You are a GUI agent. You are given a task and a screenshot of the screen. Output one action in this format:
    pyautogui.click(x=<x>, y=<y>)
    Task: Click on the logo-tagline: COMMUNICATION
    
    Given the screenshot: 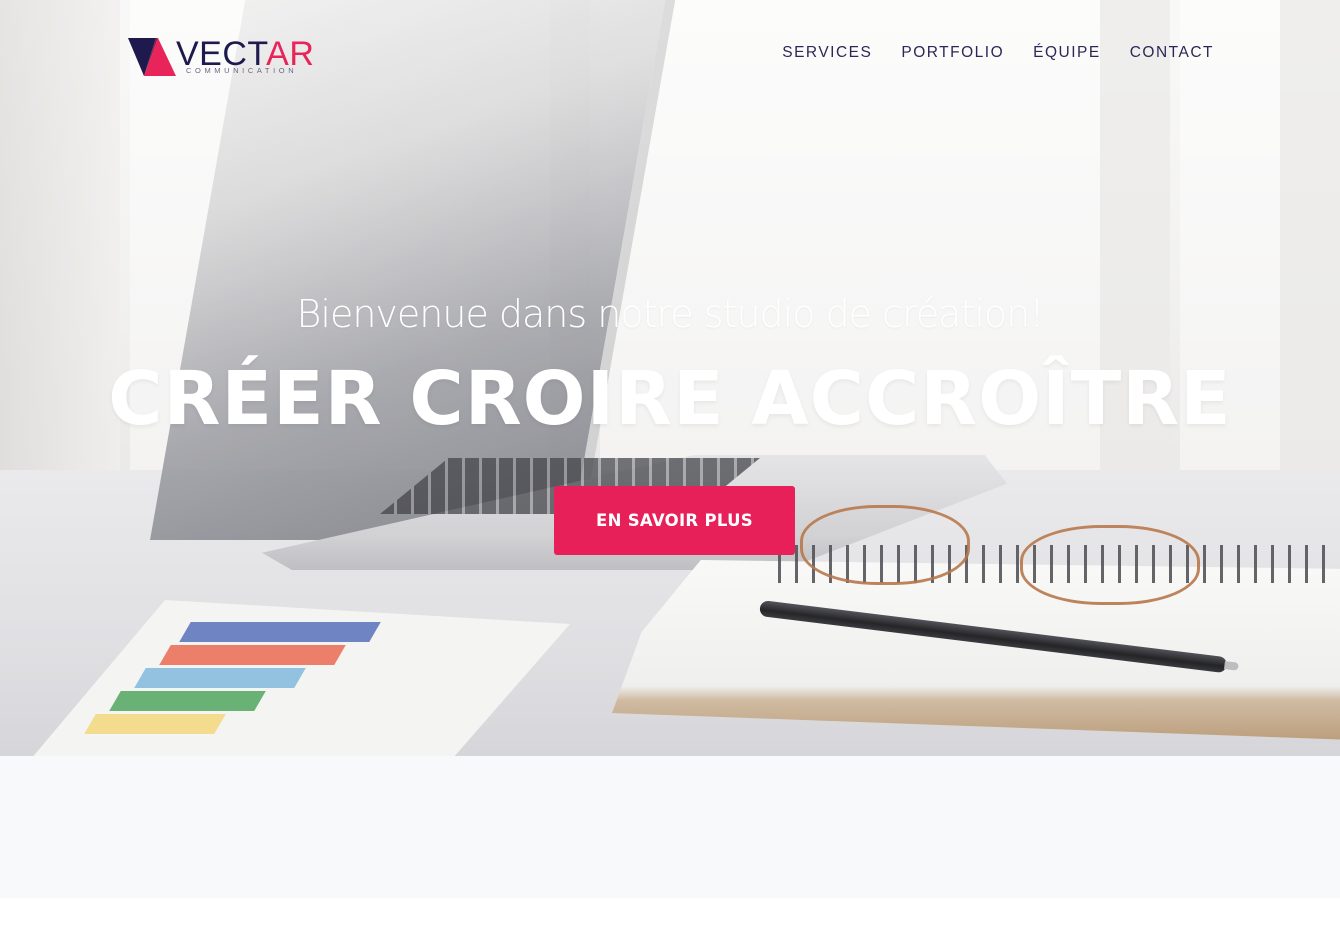 What is the action you would take?
    pyautogui.click(x=242, y=70)
    